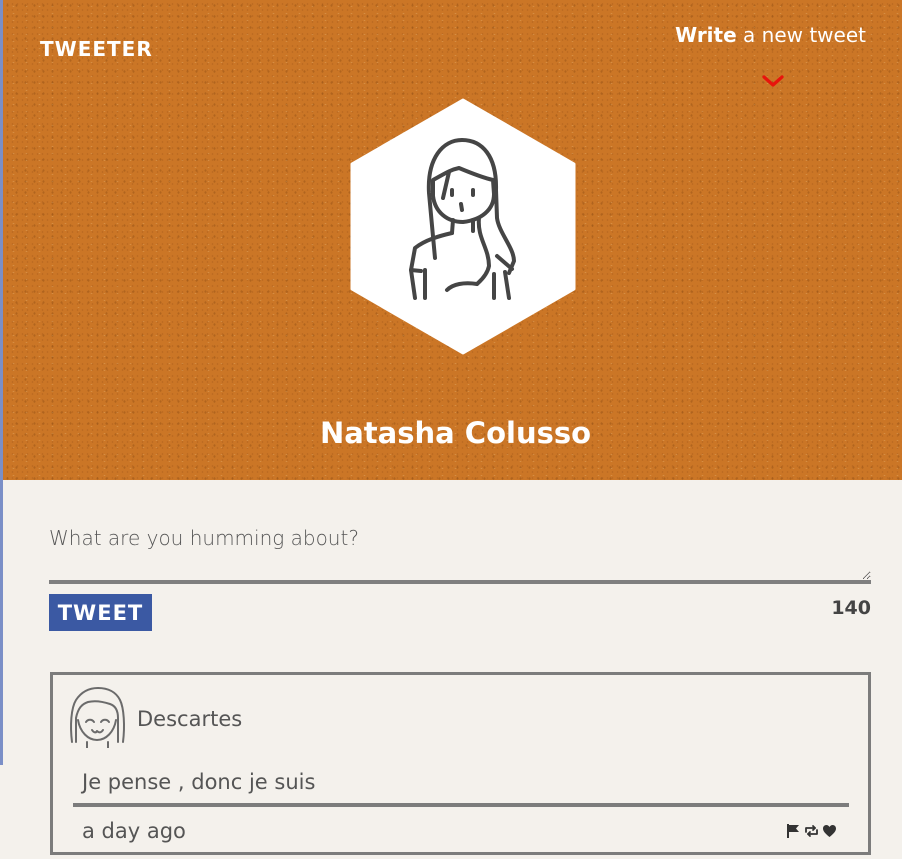  What do you see at coordinates (97, 717) in the screenshot?
I see `author-avatar` at bounding box center [97, 717].